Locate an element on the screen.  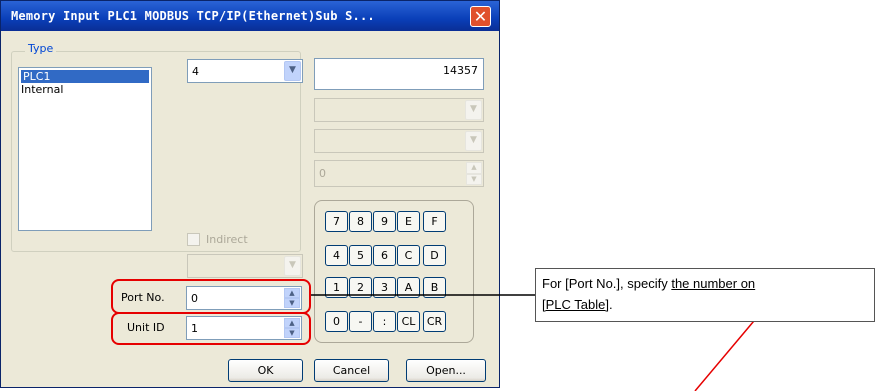
type-item-plc1: PLC1 is located at coordinates (85, 76).